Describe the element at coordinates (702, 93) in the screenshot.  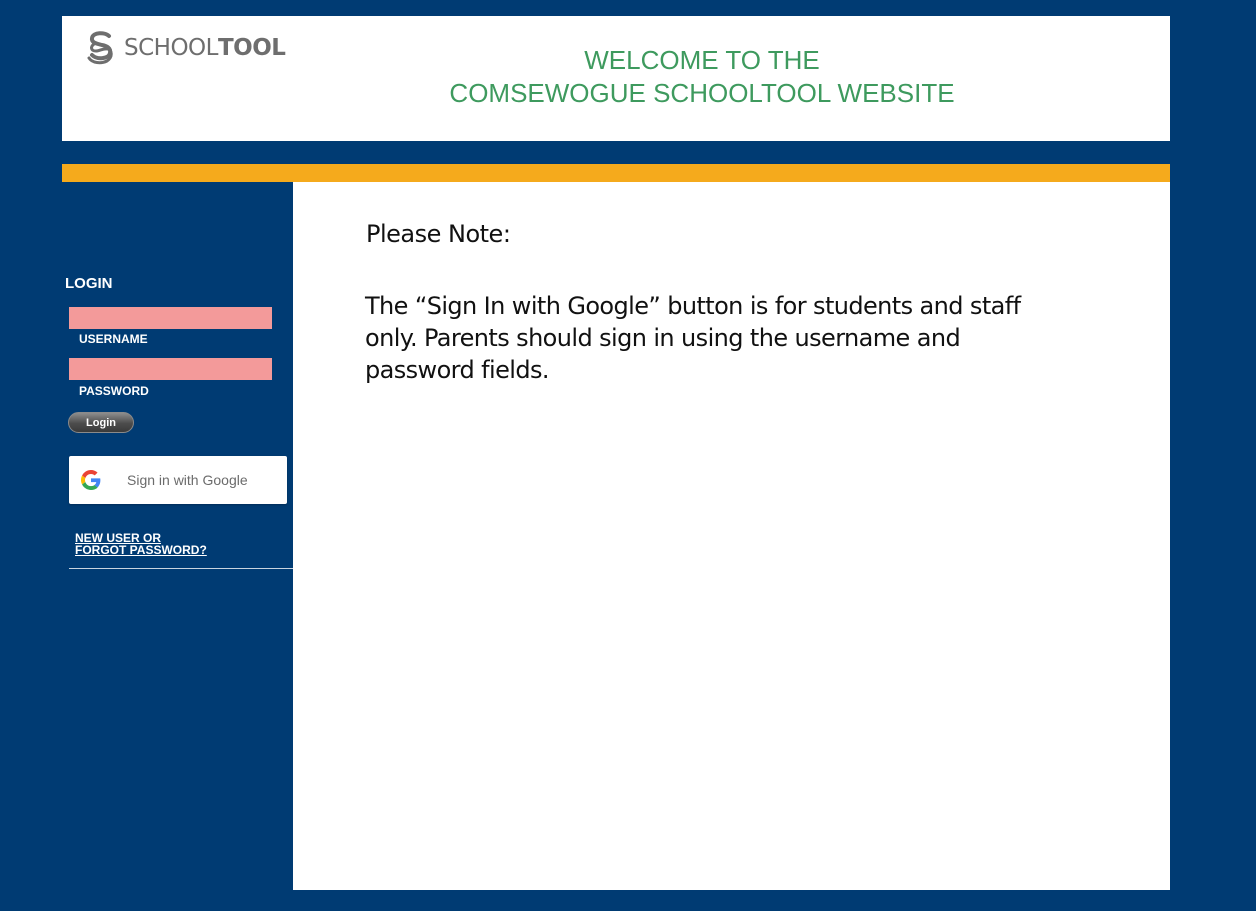
I see `welcome-line-2: COMSEWOGUE SCHOOLTOOL WEBSITE` at that location.